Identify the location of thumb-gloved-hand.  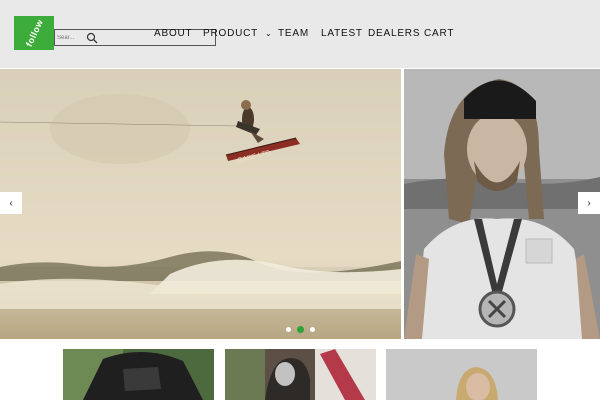
(300, 374).